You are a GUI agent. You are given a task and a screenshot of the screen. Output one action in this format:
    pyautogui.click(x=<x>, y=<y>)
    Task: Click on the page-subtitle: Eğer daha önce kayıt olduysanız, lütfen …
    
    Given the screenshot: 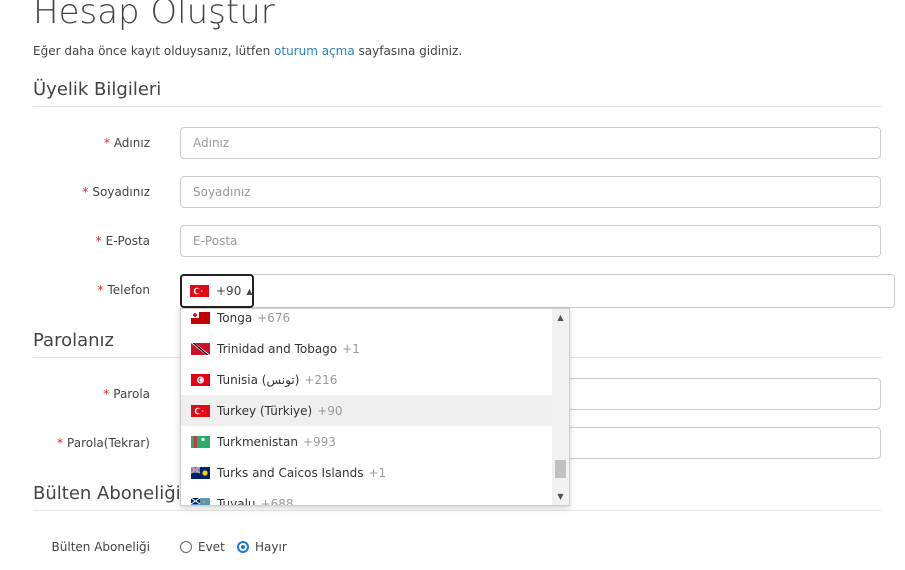 What is the action you would take?
    pyautogui.click(x=247, y=51)
    